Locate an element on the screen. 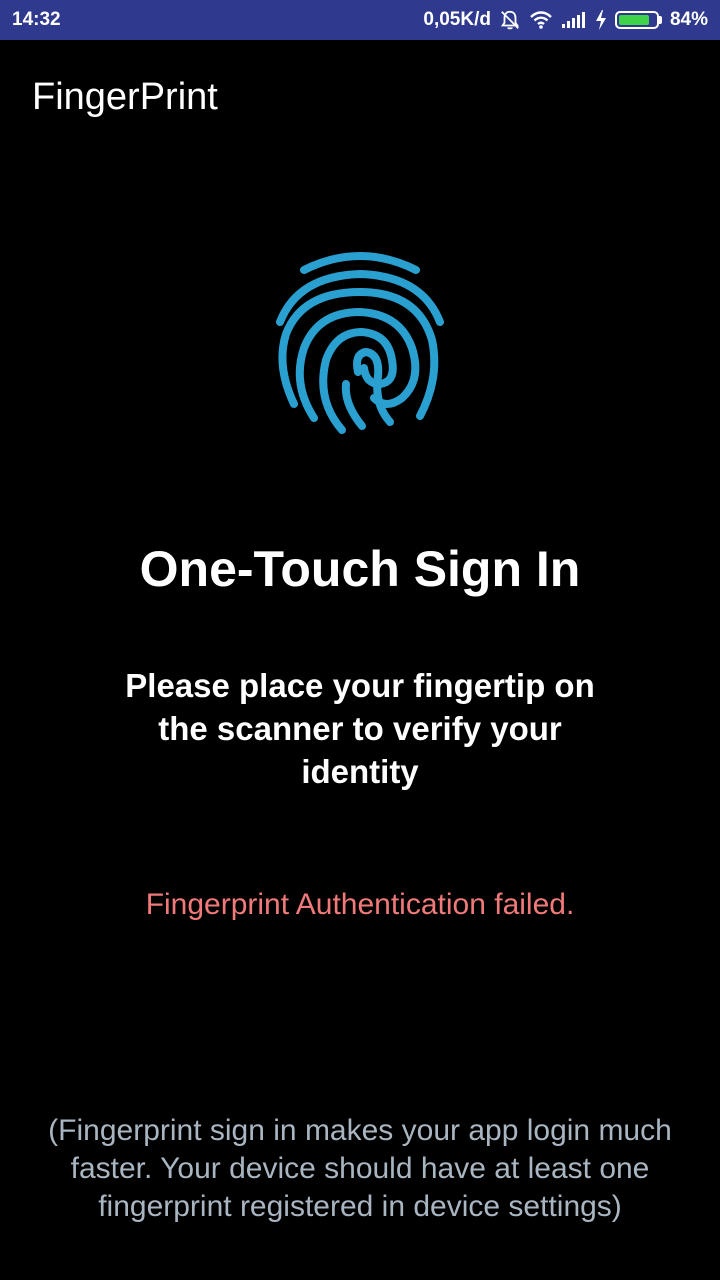 The width and height of the screenshot is (720, 1280). battery-level-fill is located at coordinates (634, 20).